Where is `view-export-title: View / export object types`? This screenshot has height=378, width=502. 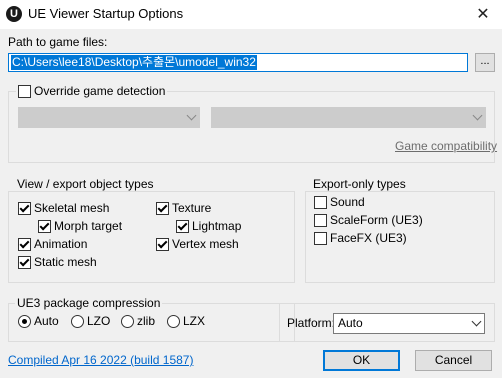 view-export-title: View / export object types is located at coordinates (85, 184).